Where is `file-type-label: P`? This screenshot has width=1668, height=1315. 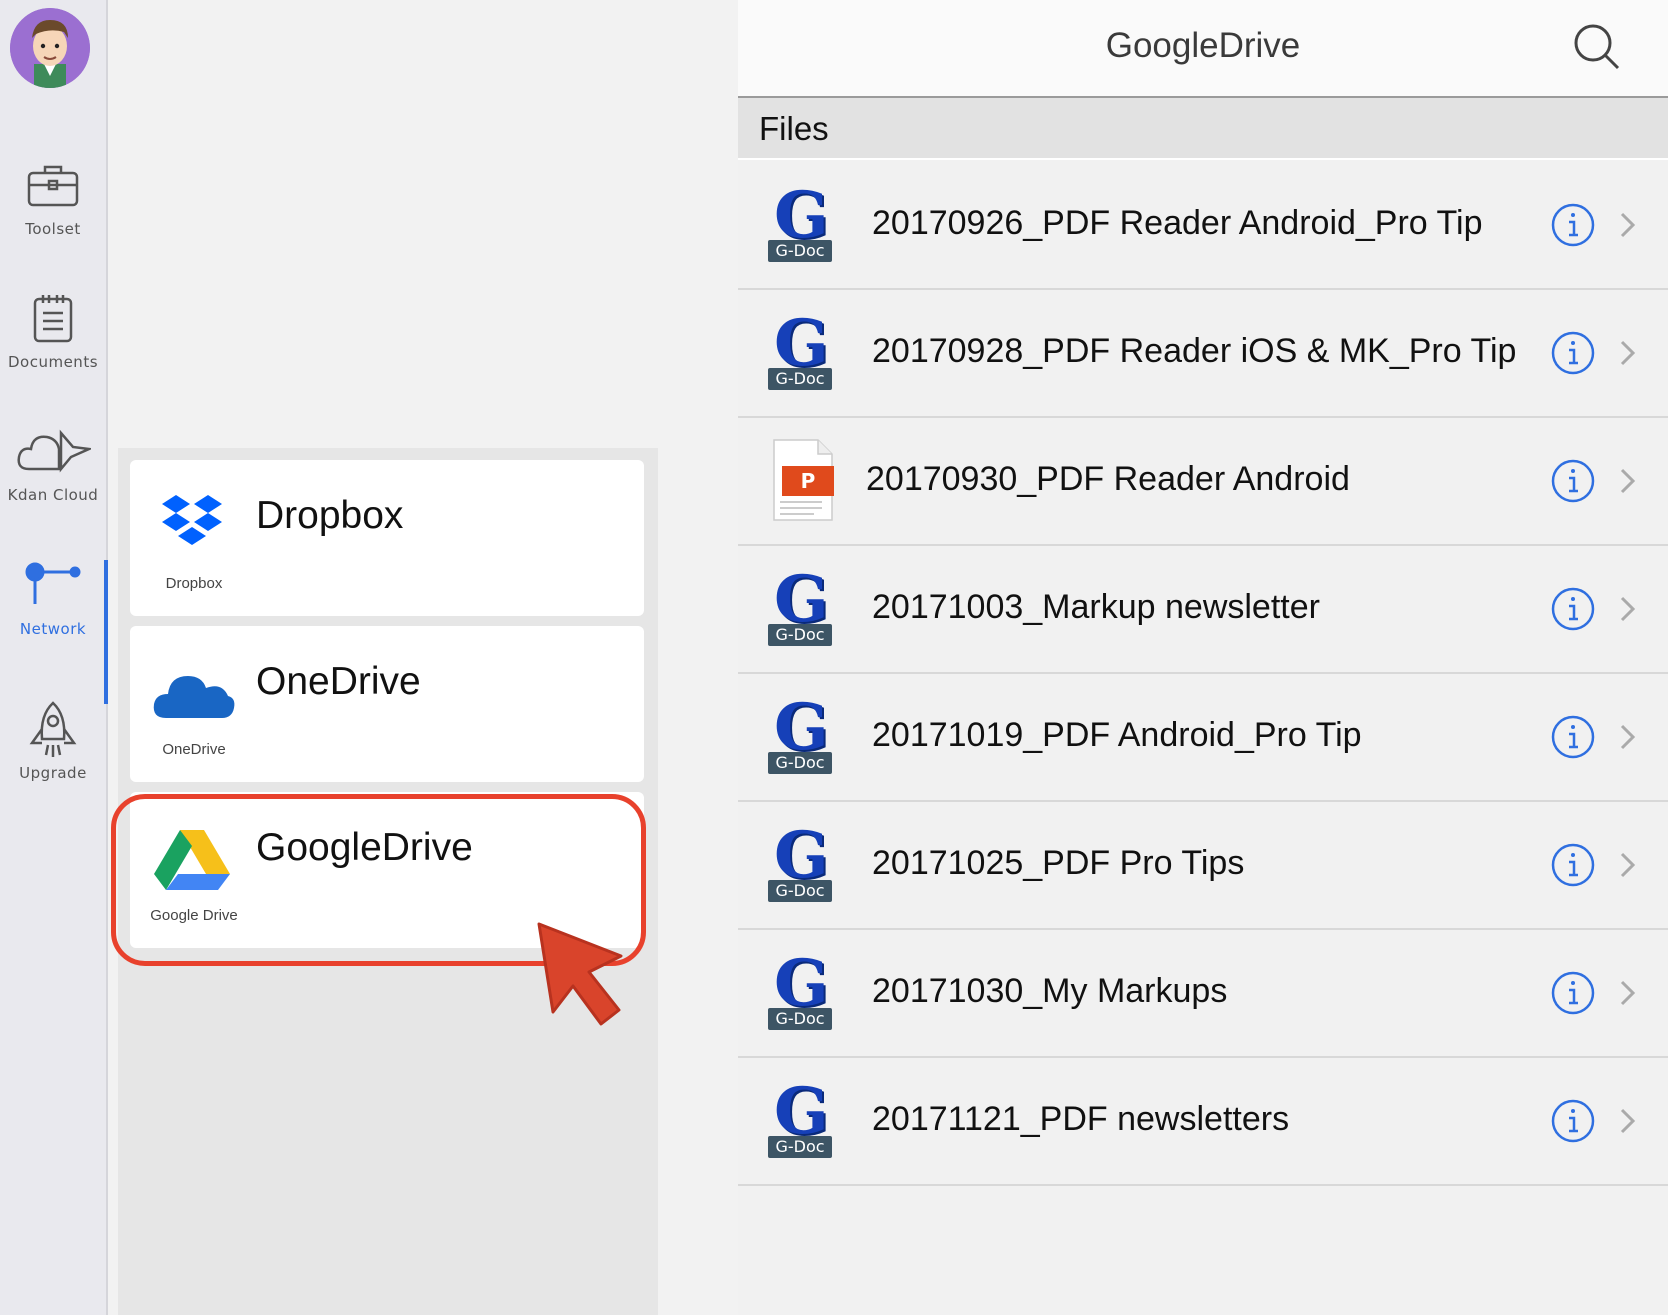 file-type-label: P is located at coordinates (808, 481).